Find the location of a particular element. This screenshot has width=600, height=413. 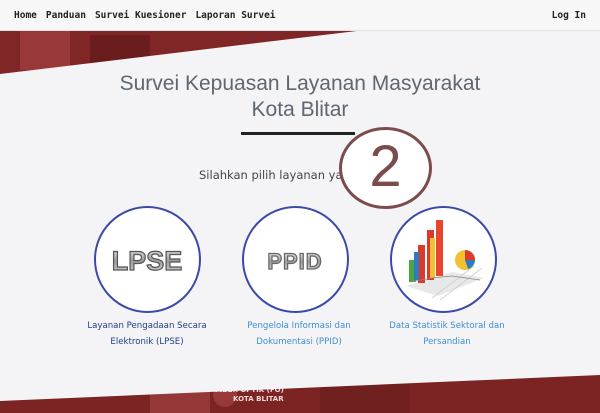

lpse-service-button: LPSE is located at coordinates (147, 259).